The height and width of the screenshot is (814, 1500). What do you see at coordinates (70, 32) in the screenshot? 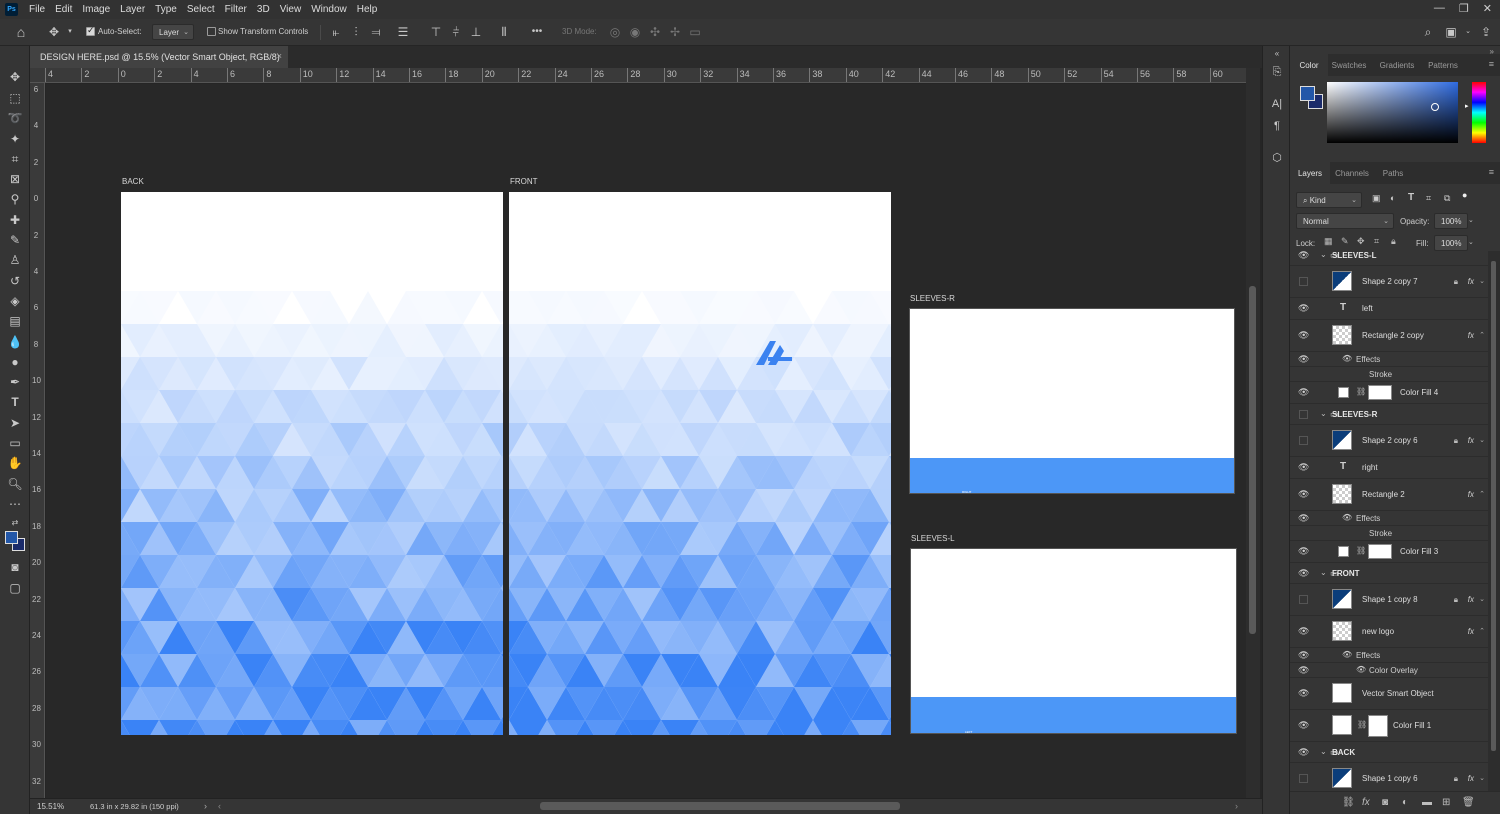
I see `tool-preset-chevron-icon: ▾` at bounding box center [70, 32].